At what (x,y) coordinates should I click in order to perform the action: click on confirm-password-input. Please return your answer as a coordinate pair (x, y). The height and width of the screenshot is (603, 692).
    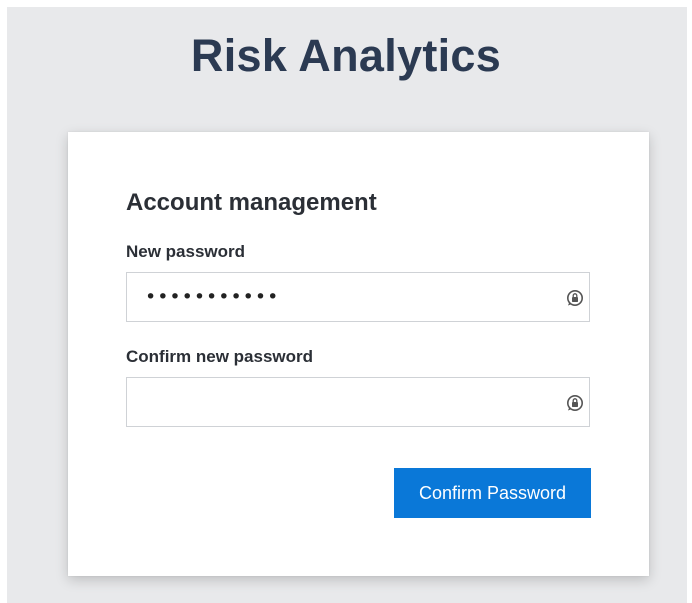
    Looking at the image, I should click on (337, 402).